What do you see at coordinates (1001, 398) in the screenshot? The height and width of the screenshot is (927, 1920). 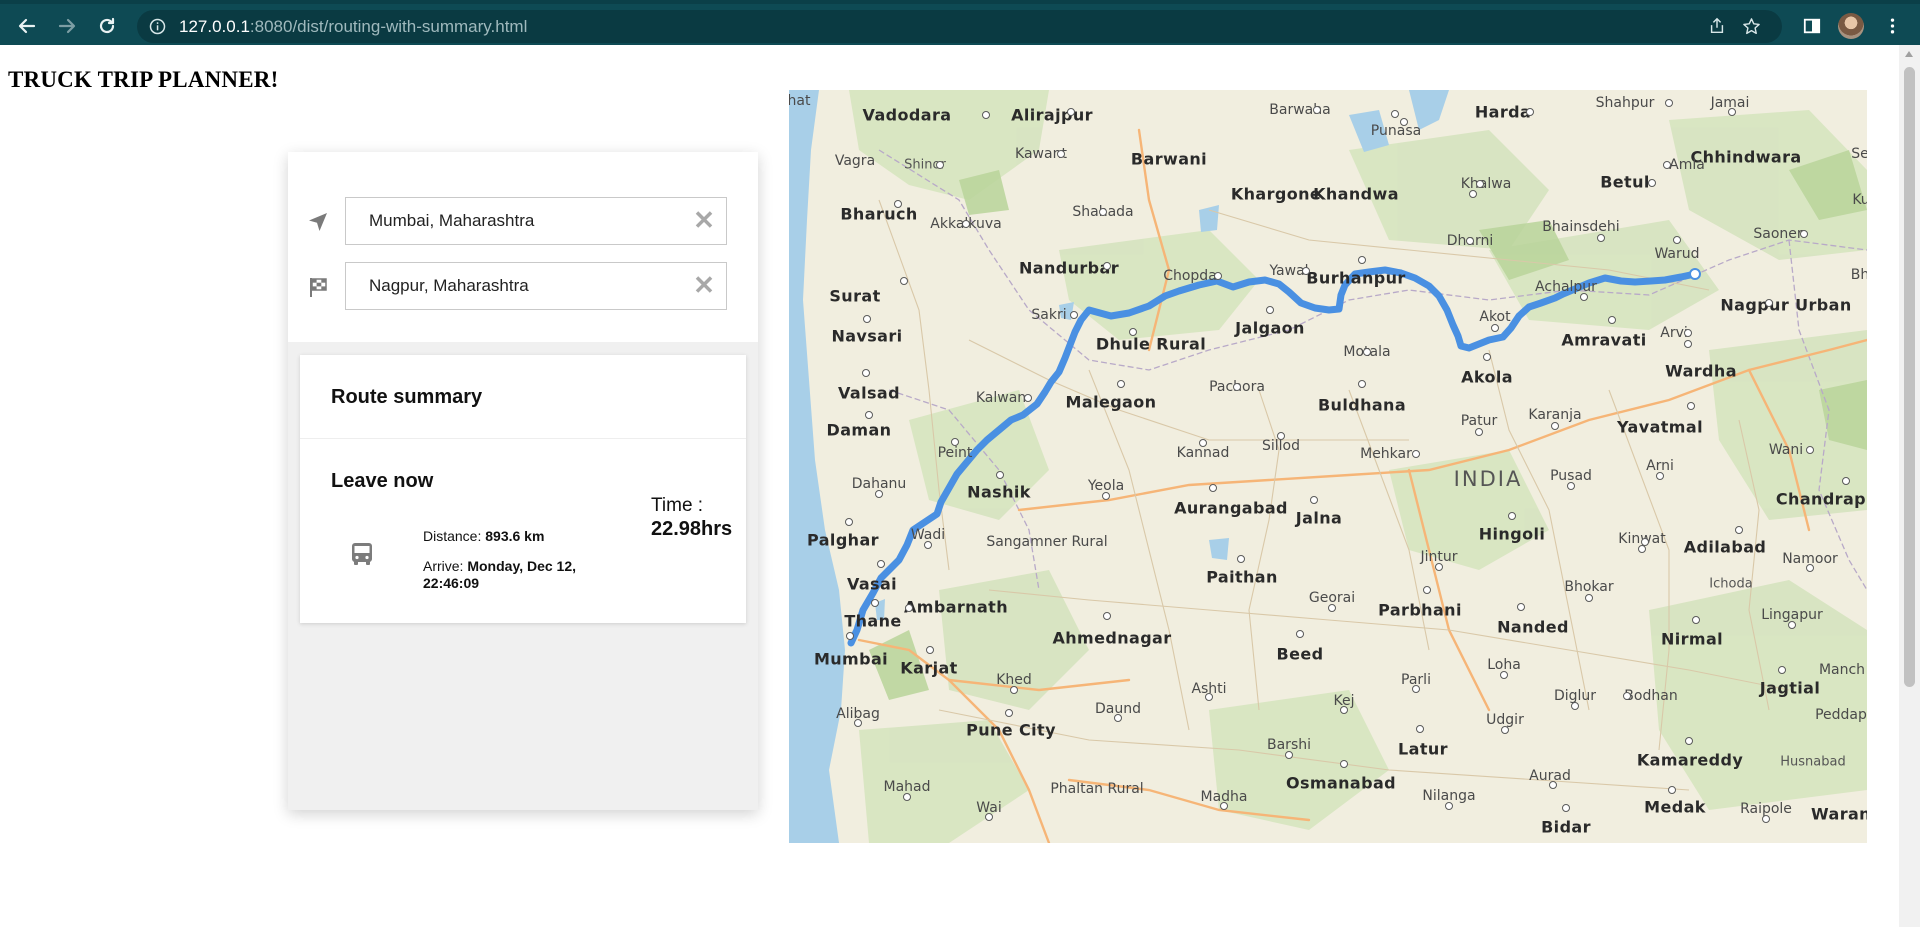 I see `map-label-kalwan: Kalwan` at bounding box center [1001, 398].